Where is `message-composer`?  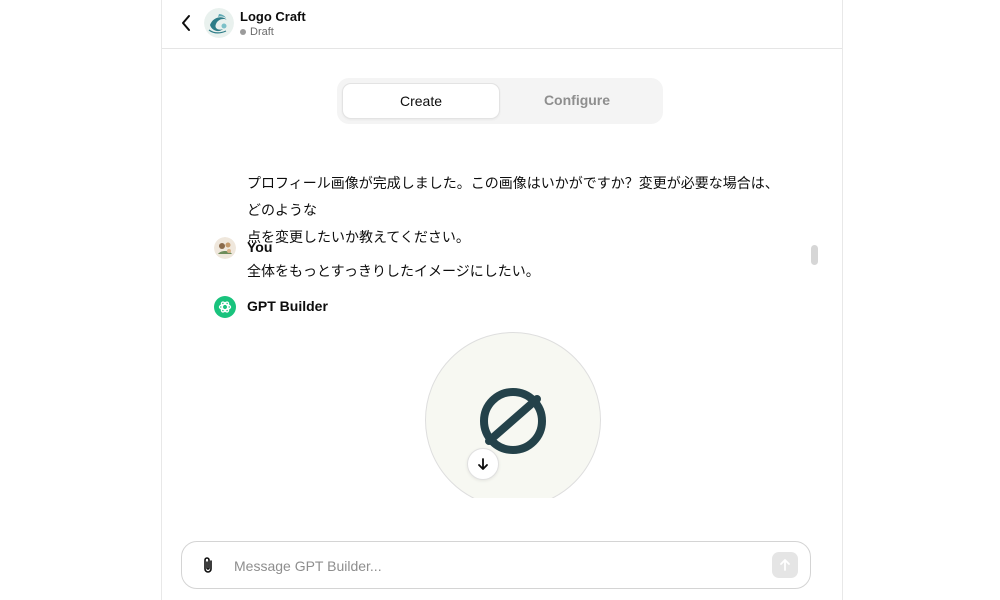 message-composer is located at coordinates (496, 565).